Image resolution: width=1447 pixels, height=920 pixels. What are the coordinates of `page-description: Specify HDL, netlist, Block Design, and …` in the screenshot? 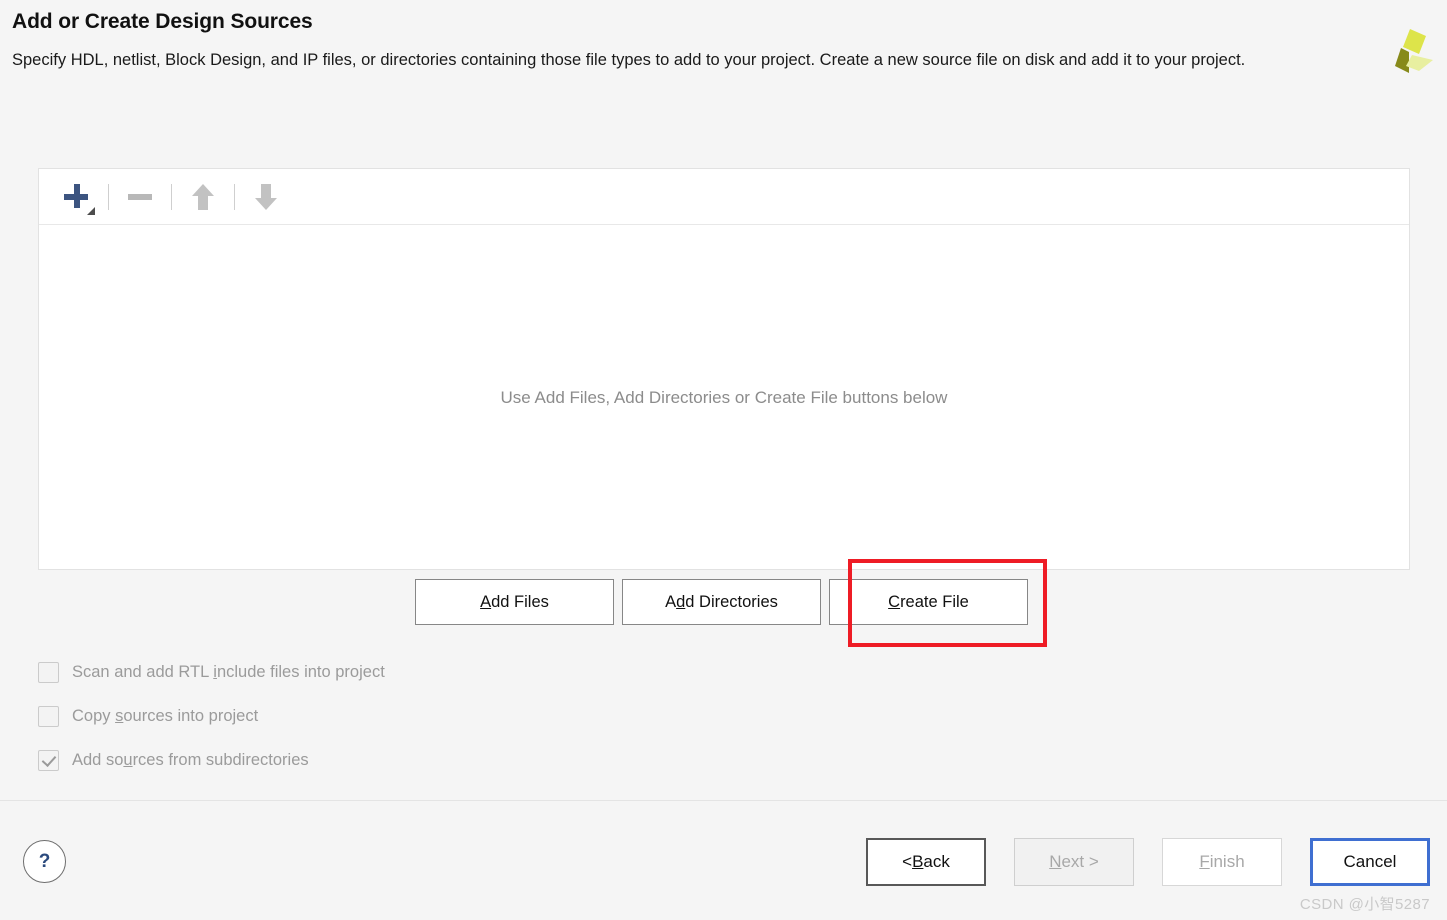 It's located at (629, 60).